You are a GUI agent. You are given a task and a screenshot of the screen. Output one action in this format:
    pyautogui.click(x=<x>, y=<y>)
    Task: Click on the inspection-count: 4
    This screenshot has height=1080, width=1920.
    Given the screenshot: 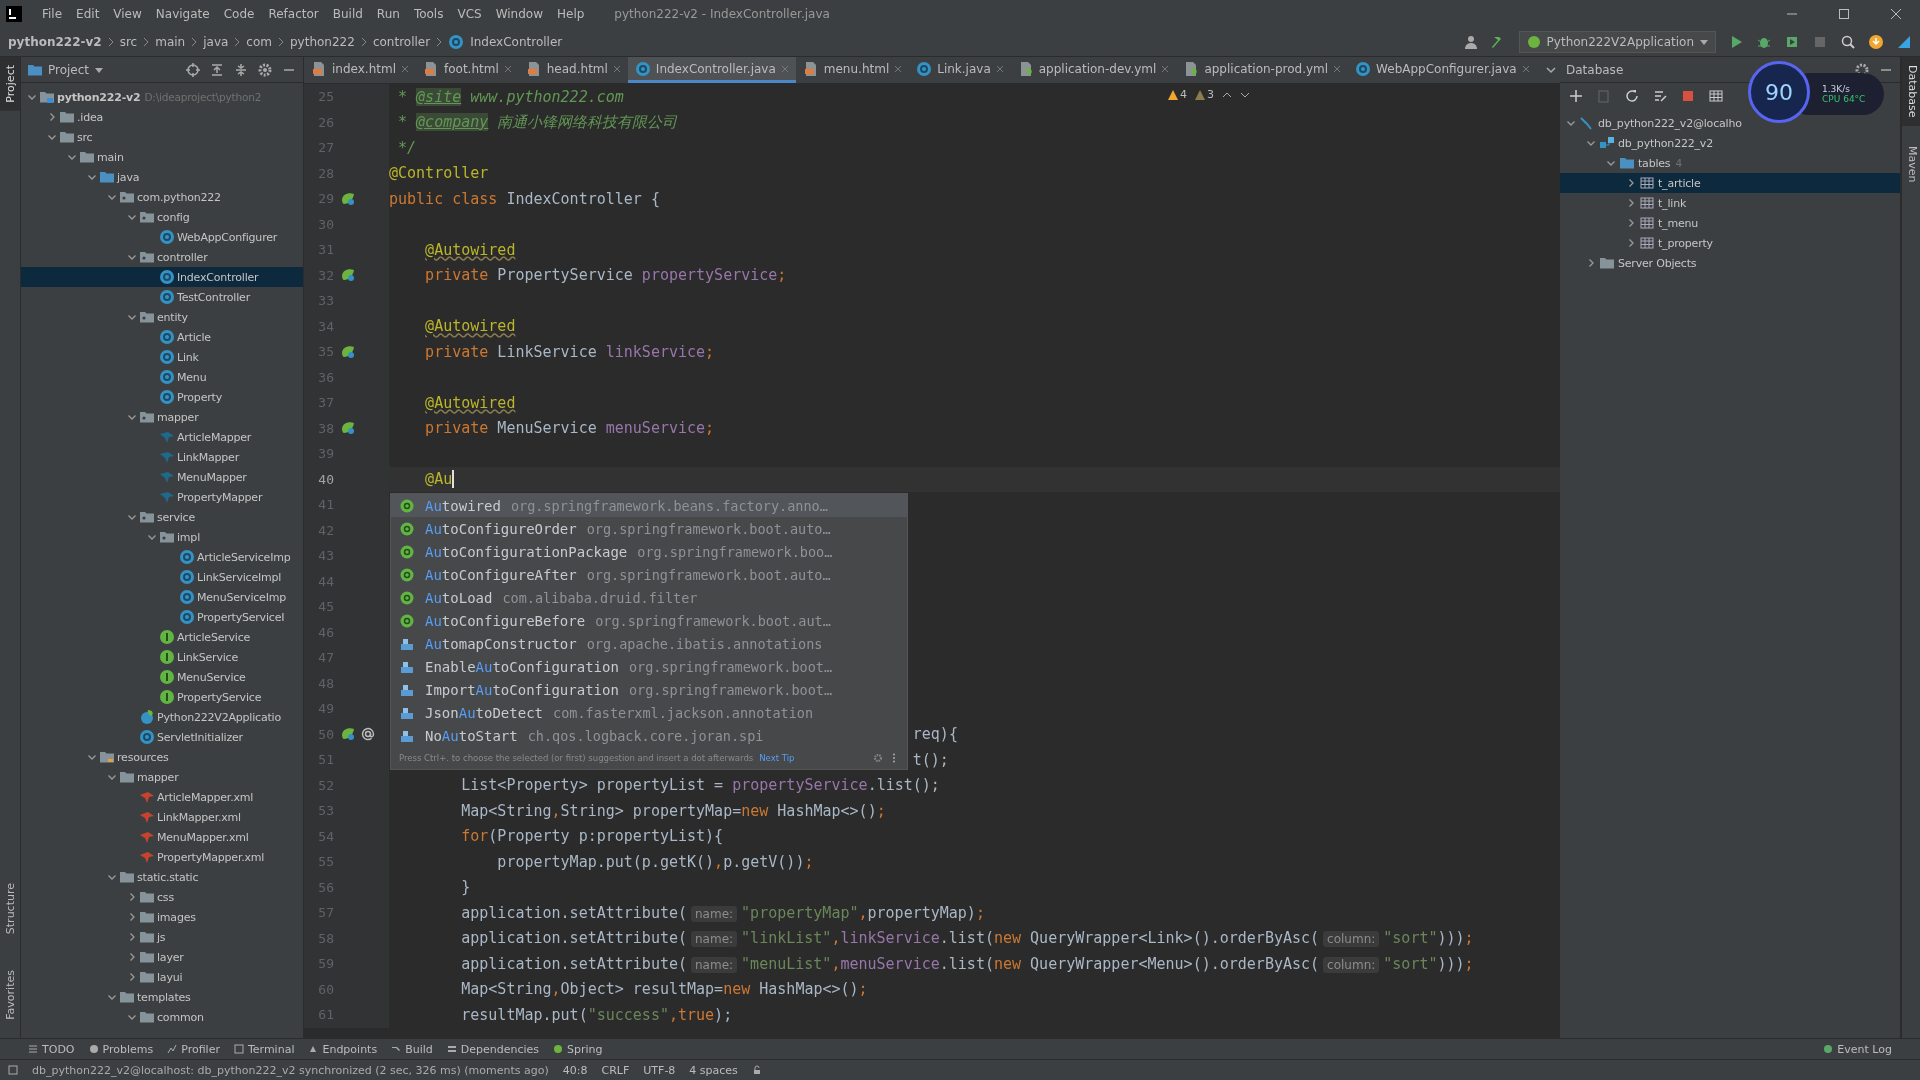 What is the action you would take?
    pyautogui.click(x=1177, y=94)
    